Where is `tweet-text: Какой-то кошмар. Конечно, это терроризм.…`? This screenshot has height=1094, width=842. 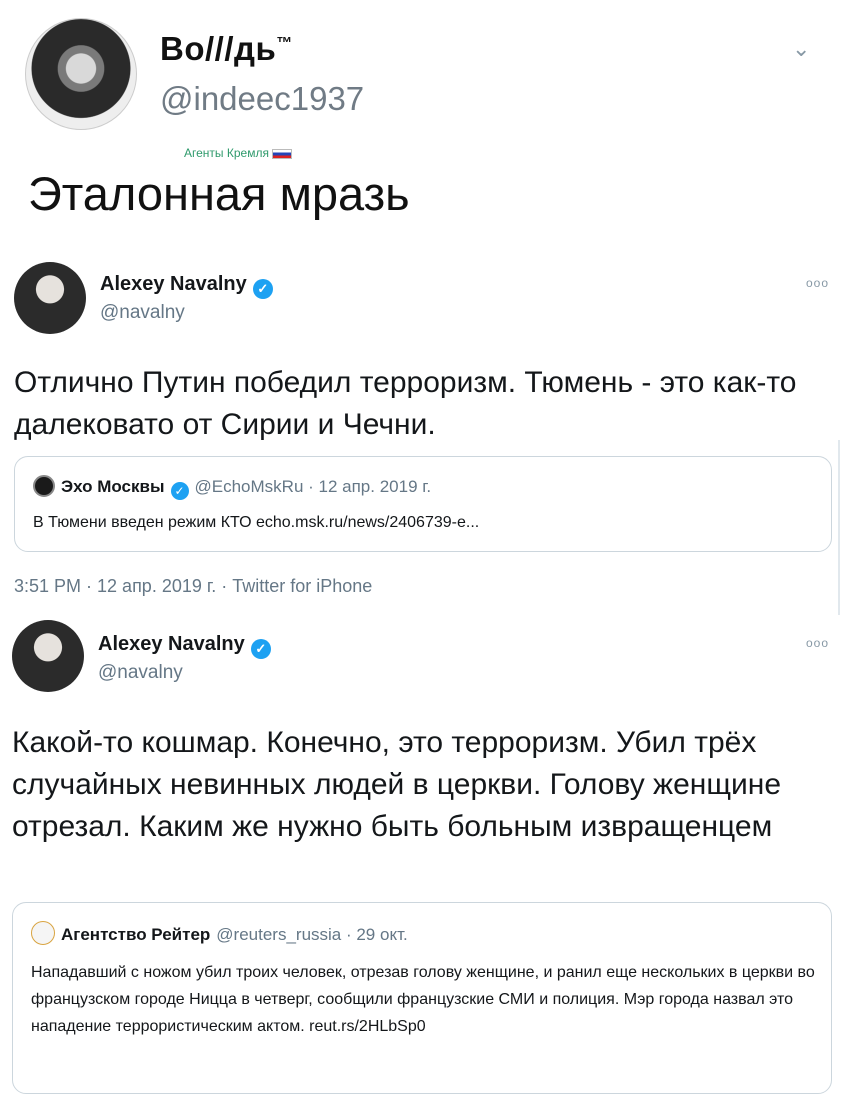
tweet-text: Какой-то кошмар. Конечно, это терроризм.… is located at coordinates (397, 784).